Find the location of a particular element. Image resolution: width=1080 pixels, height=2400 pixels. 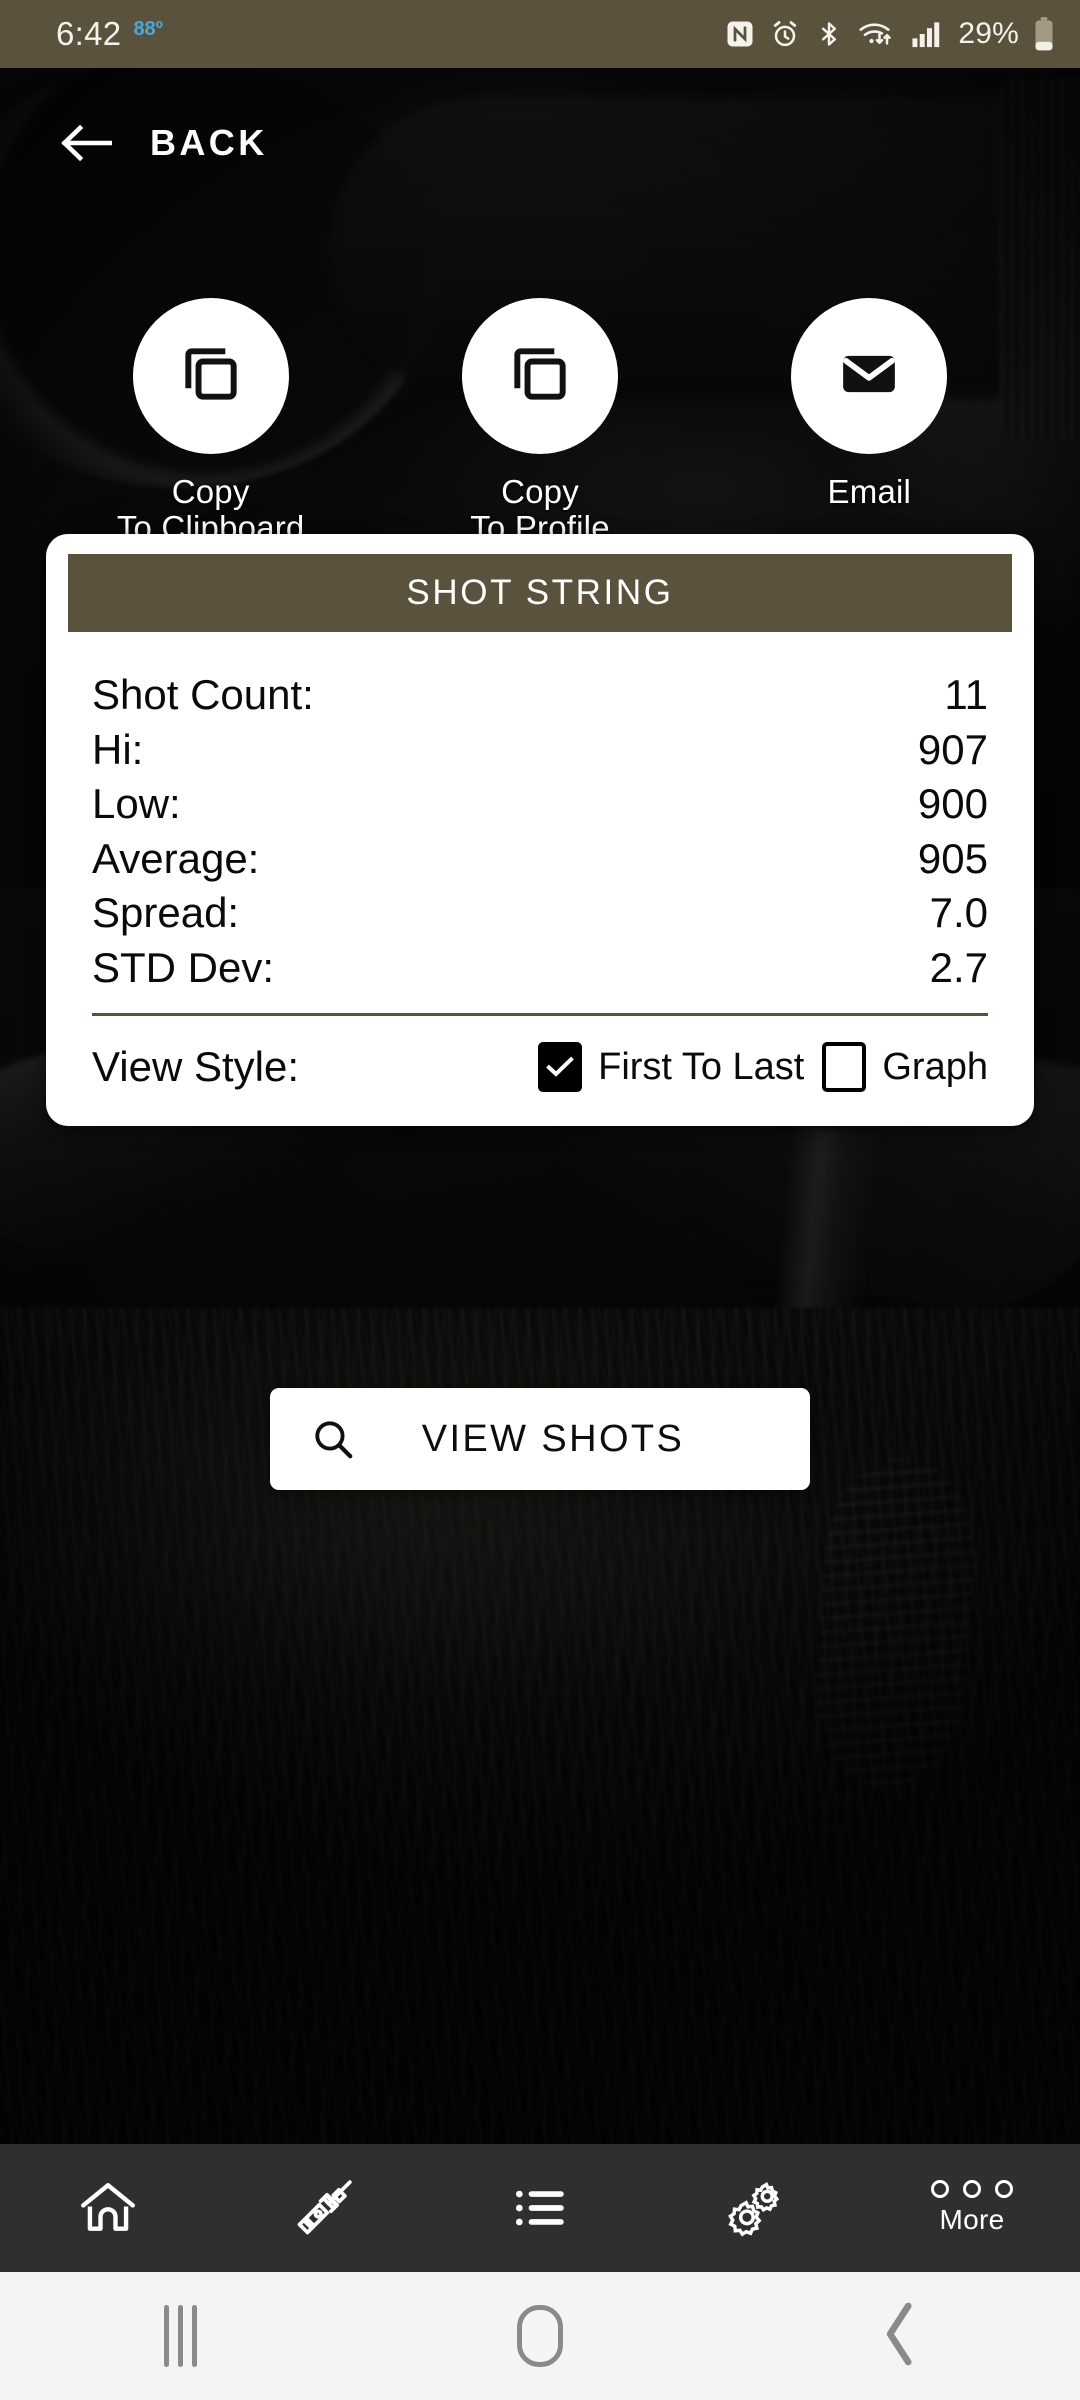

status-clock: 6:42 is located at coordinates (89, 33).